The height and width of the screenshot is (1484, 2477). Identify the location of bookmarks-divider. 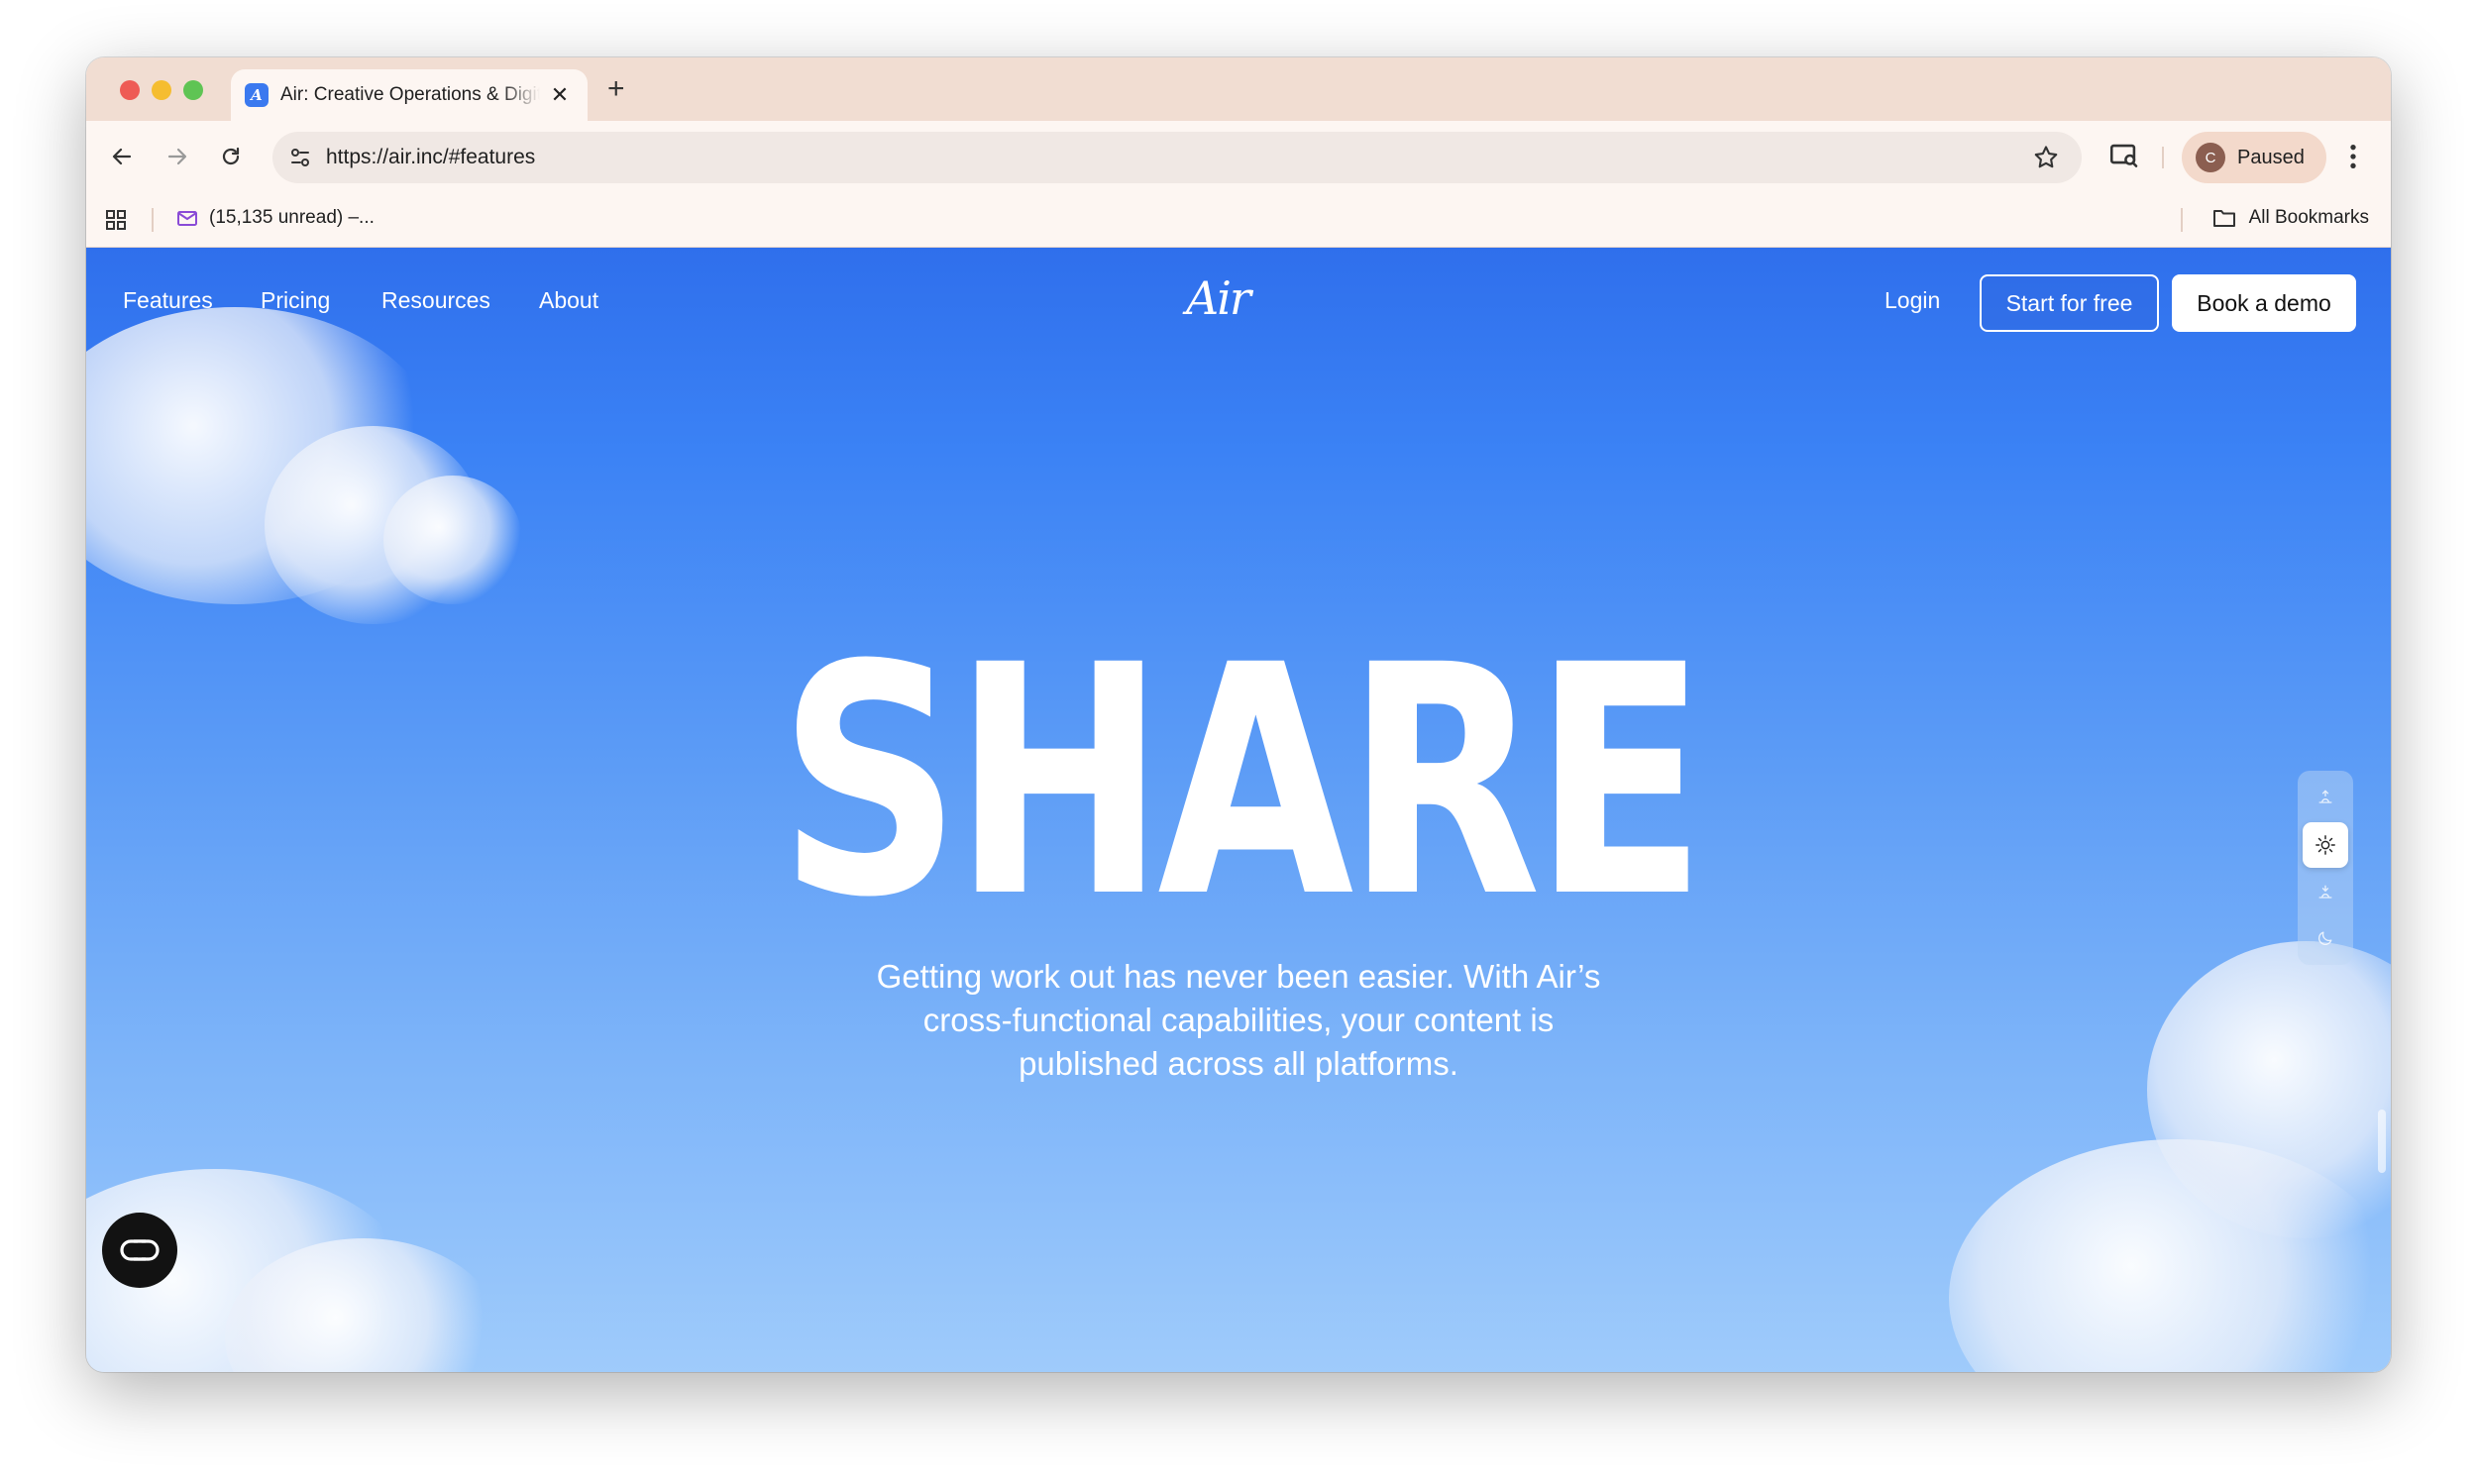
(153, 220).